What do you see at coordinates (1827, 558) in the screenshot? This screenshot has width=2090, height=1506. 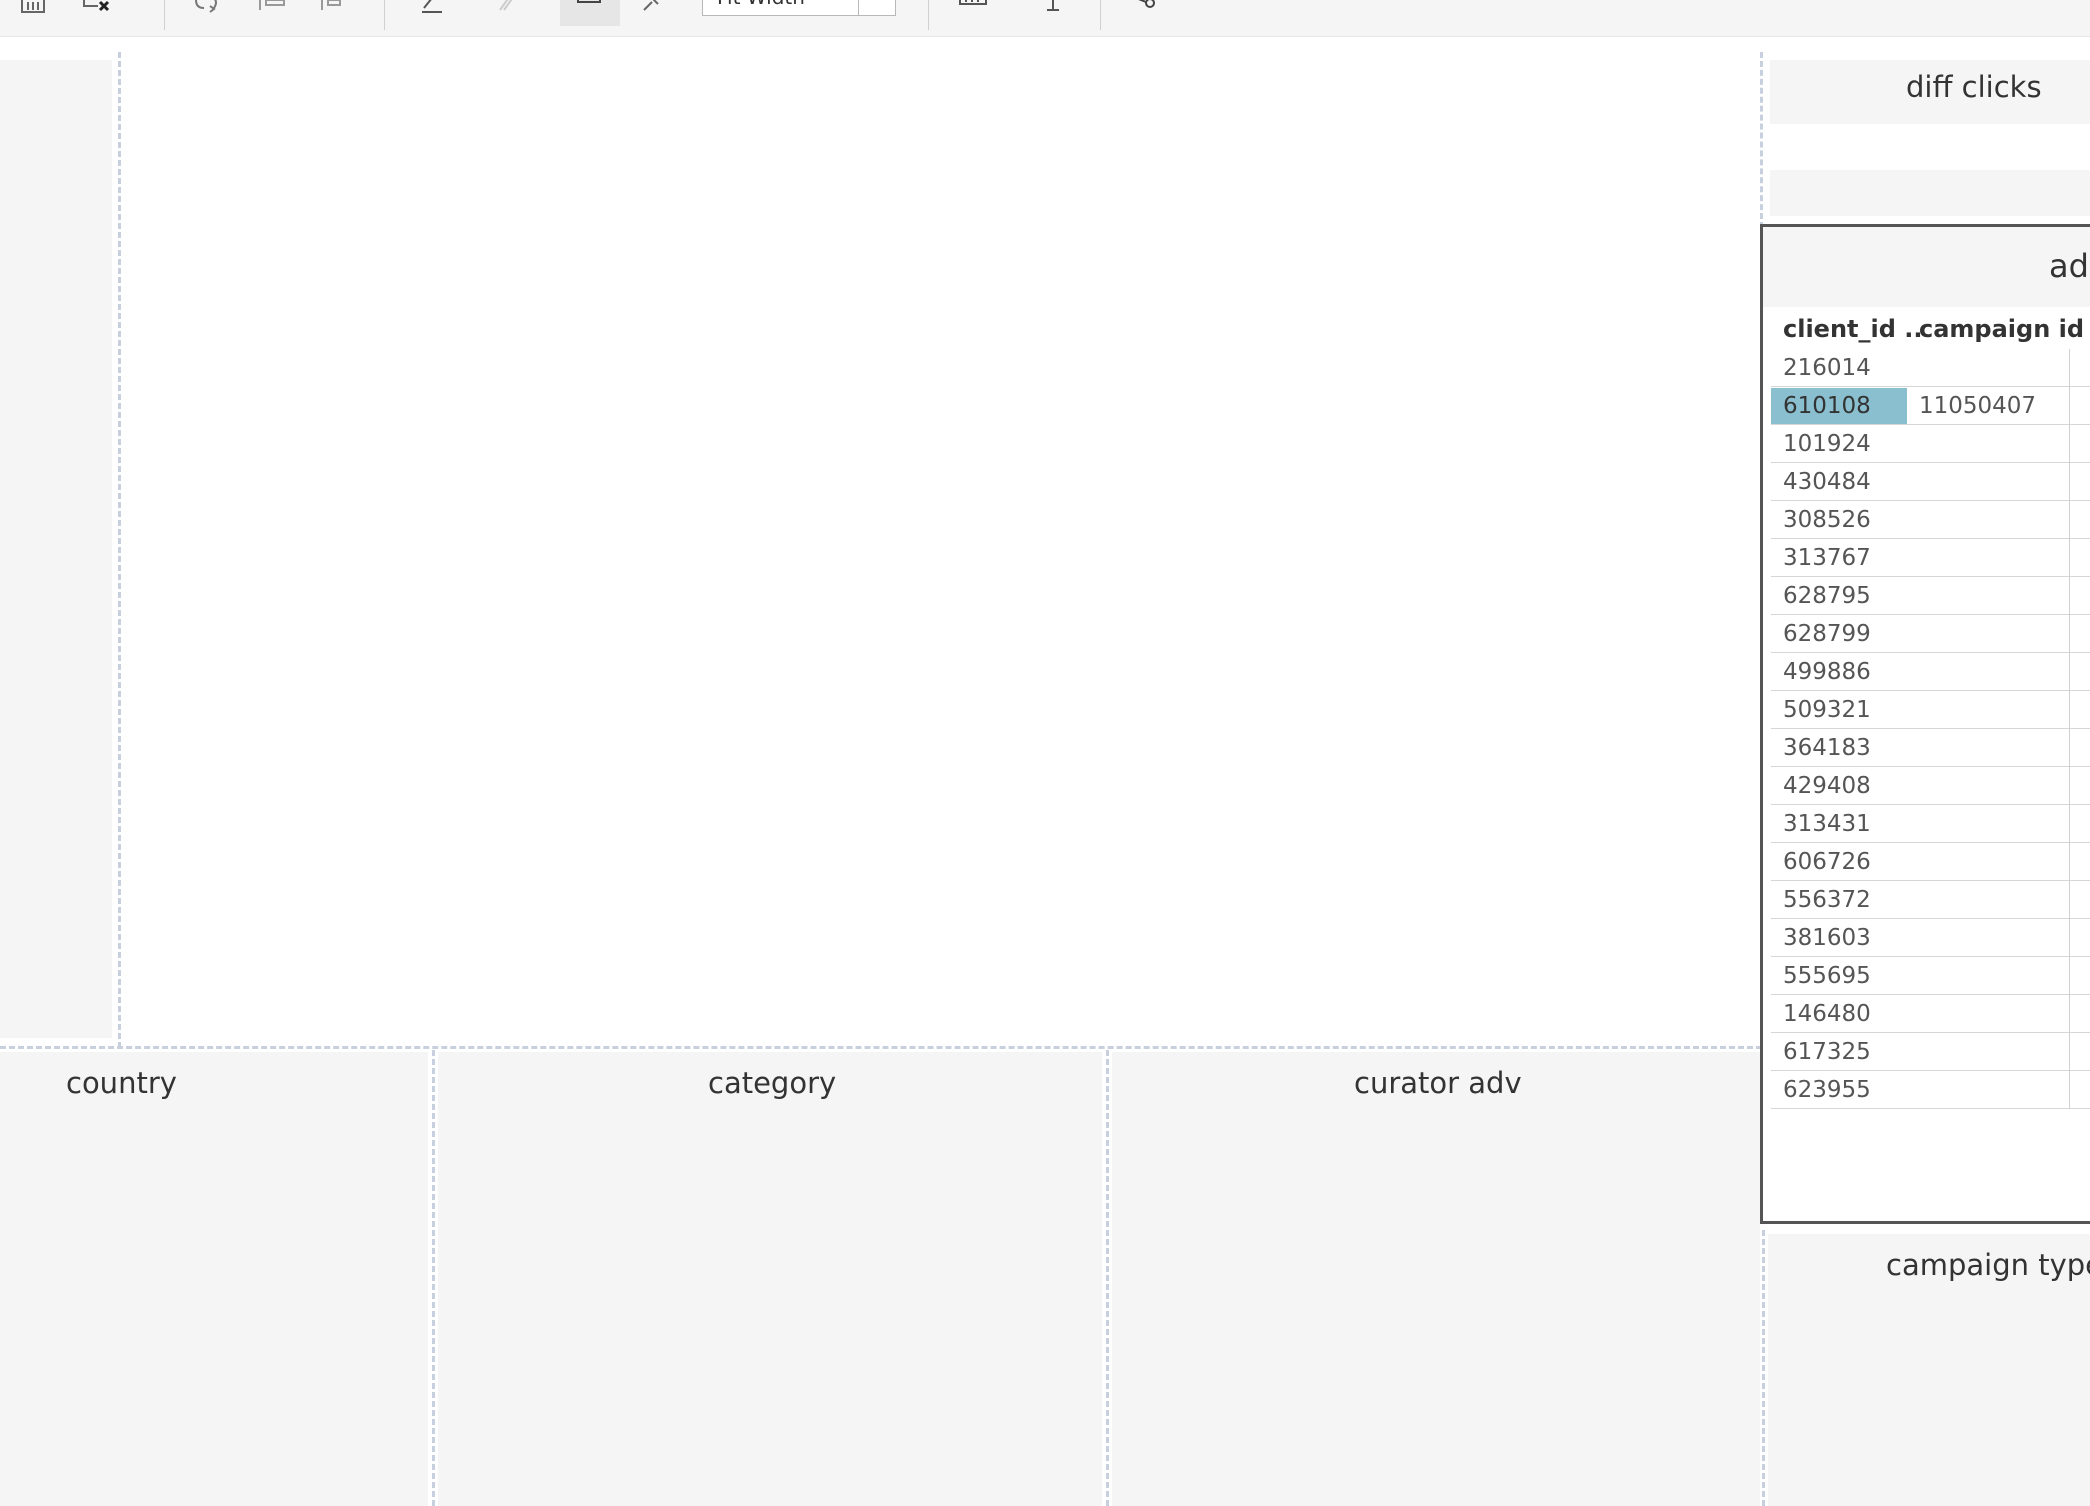 I see `client-id-cell: 313767` at bounding box center [1827, 558].